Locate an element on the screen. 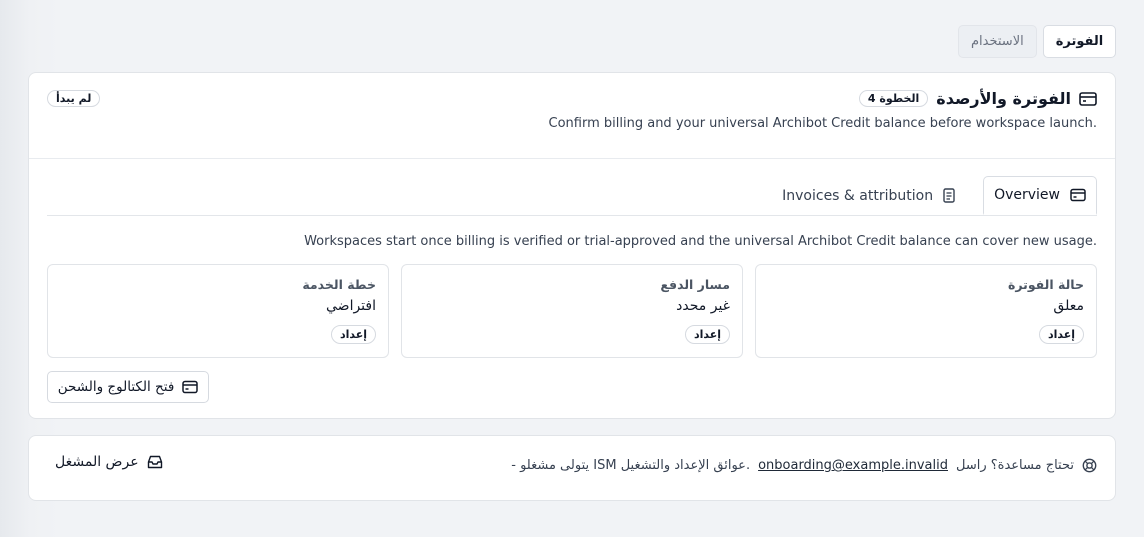 This screenshot has width=1144, height=537. tile-label: خطة الخدمة is located at coordinates (339, 284).